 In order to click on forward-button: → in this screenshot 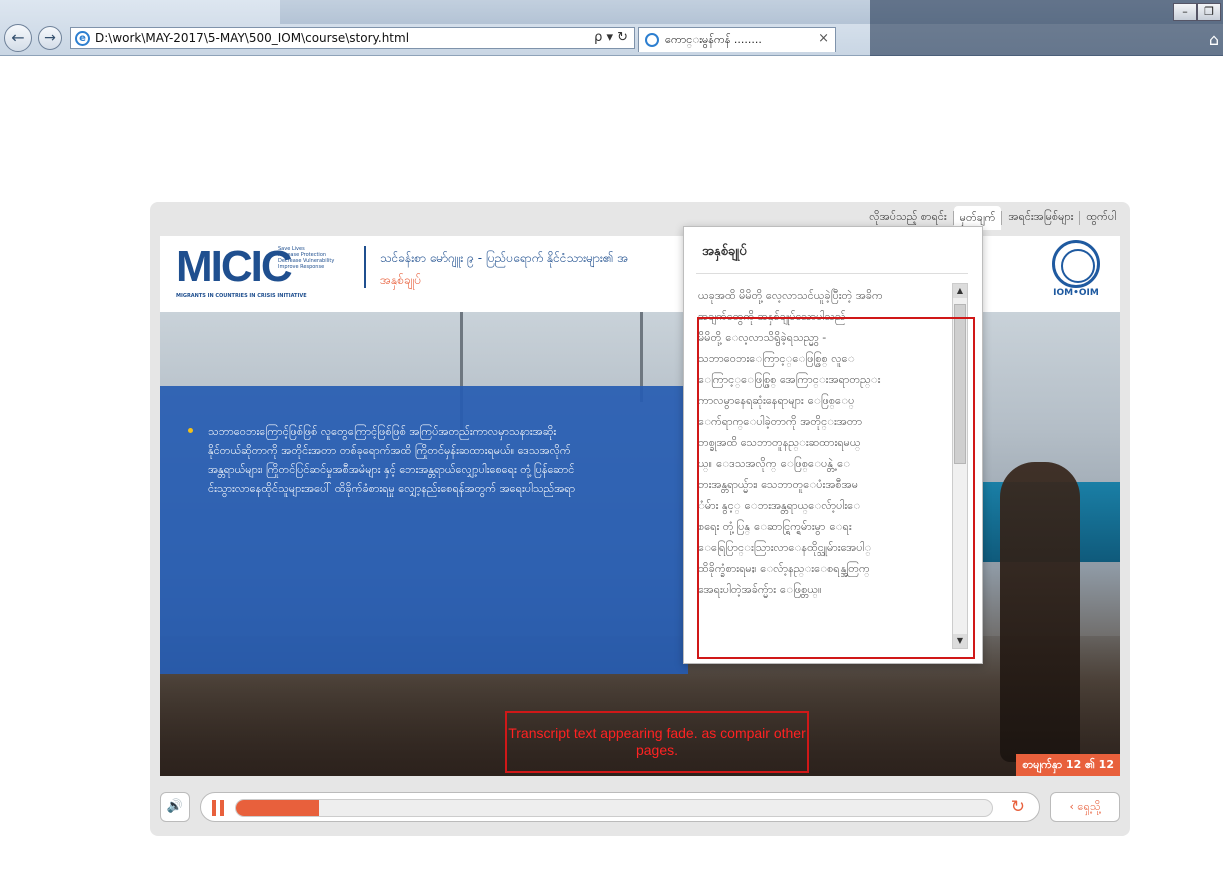, I will do `click(50, 38)`.